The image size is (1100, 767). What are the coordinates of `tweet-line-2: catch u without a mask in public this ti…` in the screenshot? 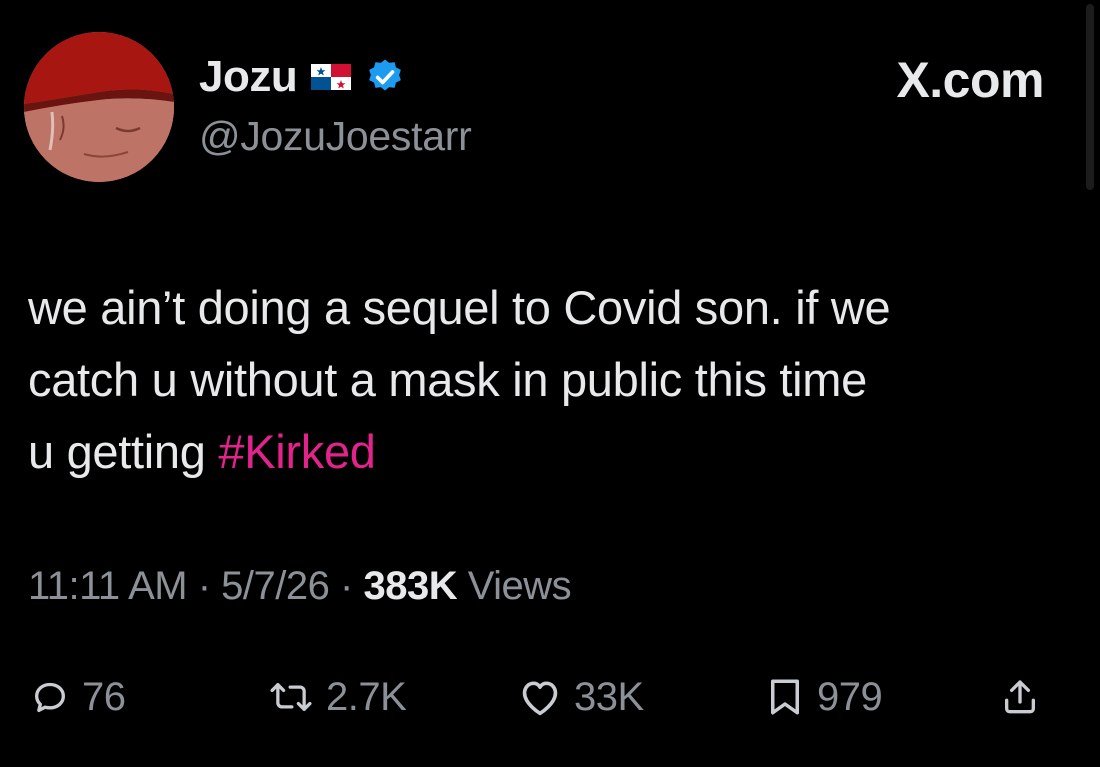 It's located at (448, 379).